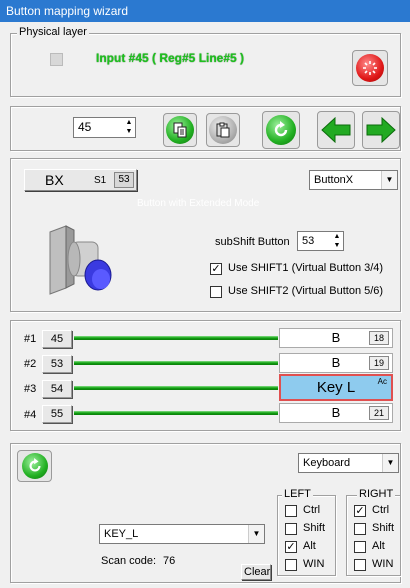  I want to click on physical-layer-legend: Physical layer, so click(53, 32).